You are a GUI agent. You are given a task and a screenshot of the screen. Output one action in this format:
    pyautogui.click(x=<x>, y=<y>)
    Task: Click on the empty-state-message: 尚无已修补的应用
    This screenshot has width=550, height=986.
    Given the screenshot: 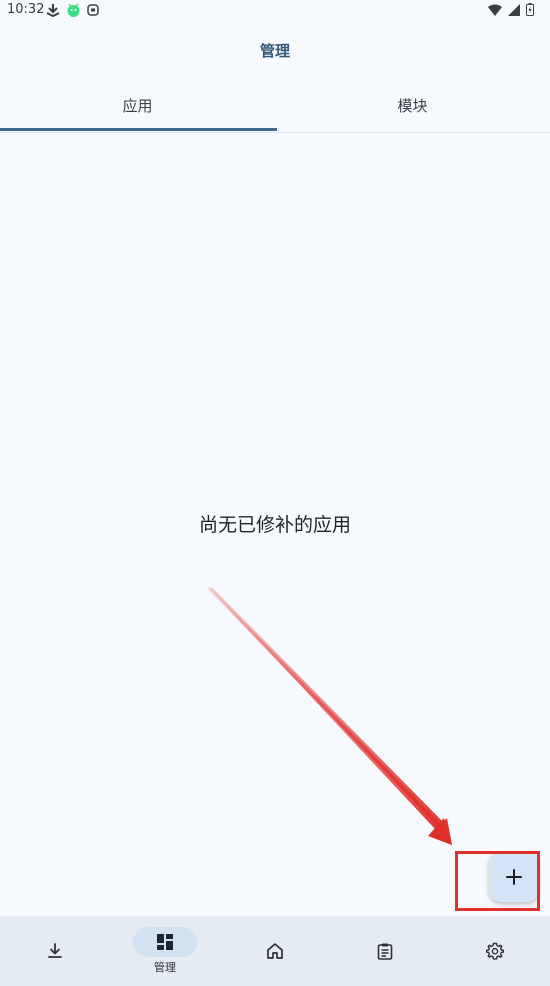 What is the action you would take?
    pyautogui.click(x=274, y=525)
    